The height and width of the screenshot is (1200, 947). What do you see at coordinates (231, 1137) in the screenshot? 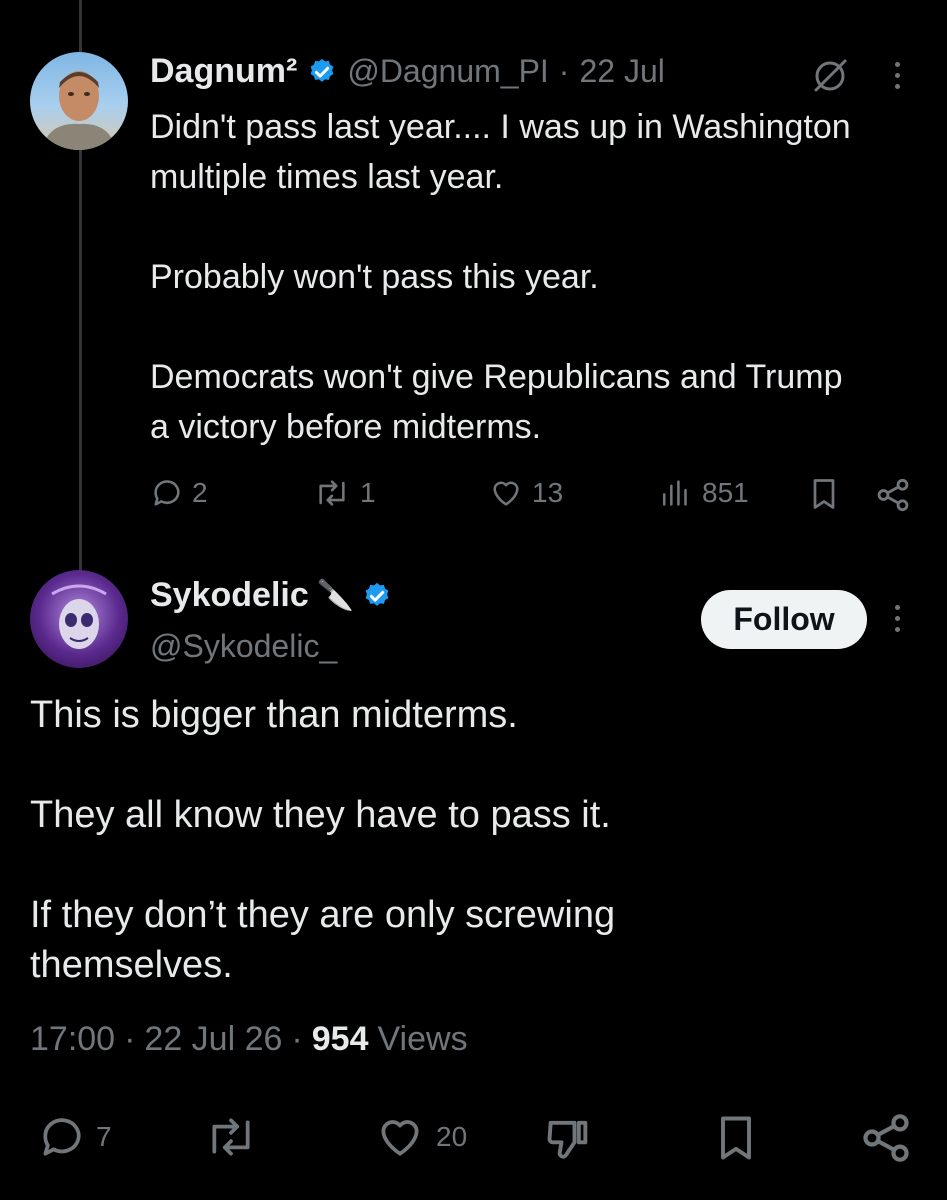
I see `main-repost-icon` at bounding box center [231, 1137].